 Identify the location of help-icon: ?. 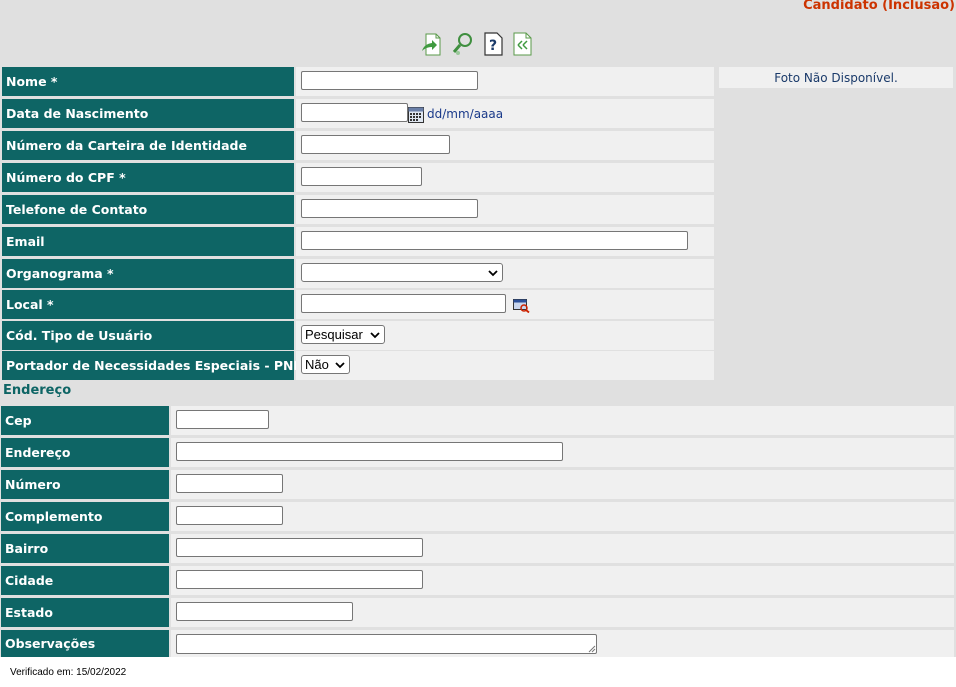
(493, 44).